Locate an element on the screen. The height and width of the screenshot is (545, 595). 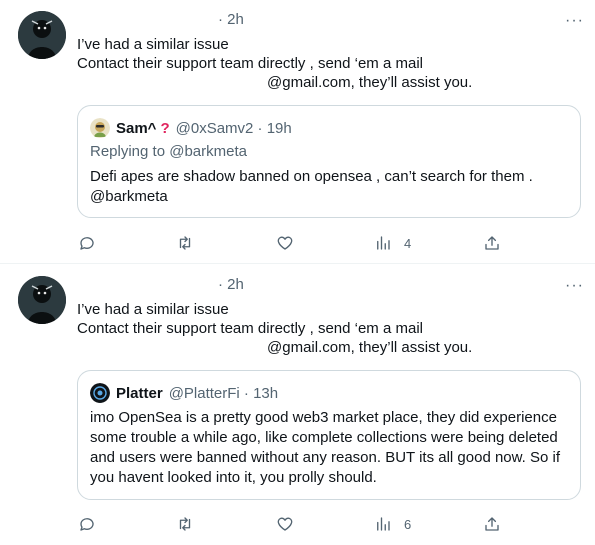
views-count: 4 is located at coordinates (408, 243).